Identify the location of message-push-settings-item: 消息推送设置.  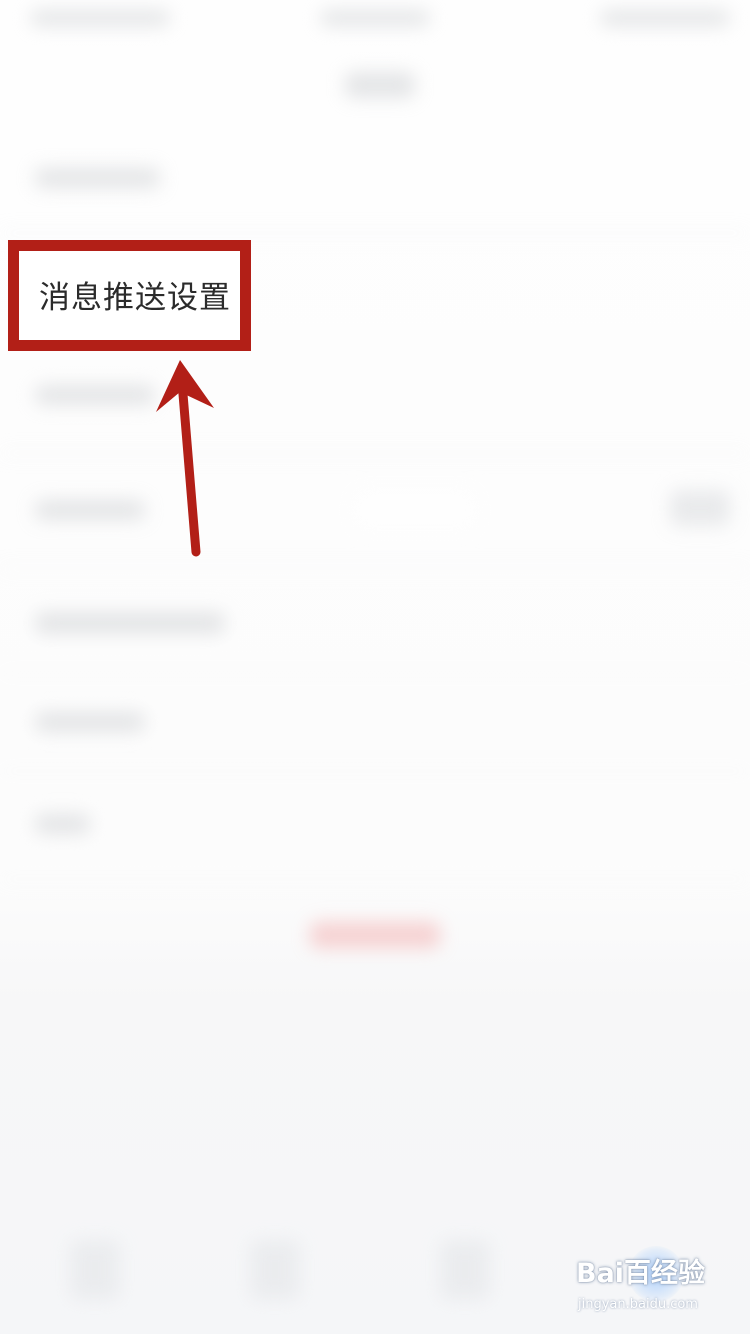
(135, 298).